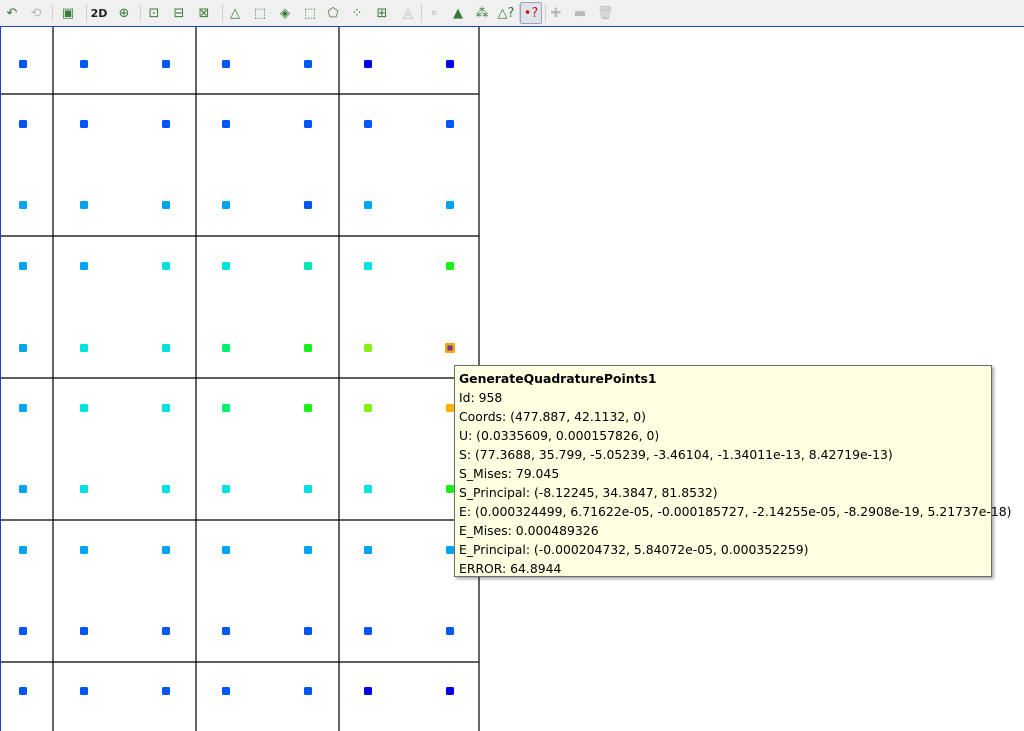 Image resolution: width=1024 pixels, height=731 pixels. What do you see at coordinates (529, 530) in the screenshot?
I see `tooltip-line-e-mises: E_Mises: 0.000489326` at bounding box center [529, 530].